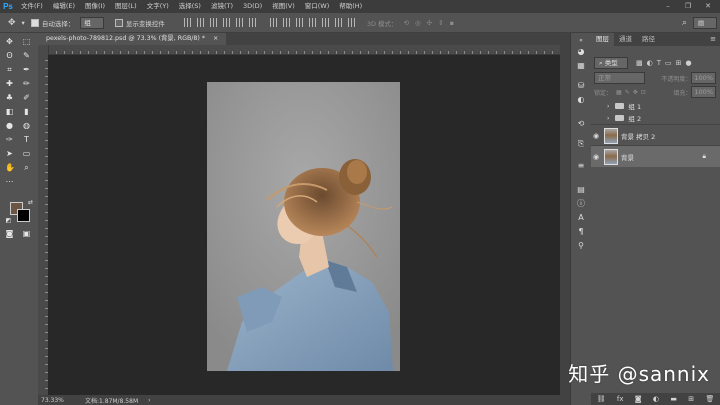  I want to click on marquee-tool-icon: ⬚, so click(26, 41).